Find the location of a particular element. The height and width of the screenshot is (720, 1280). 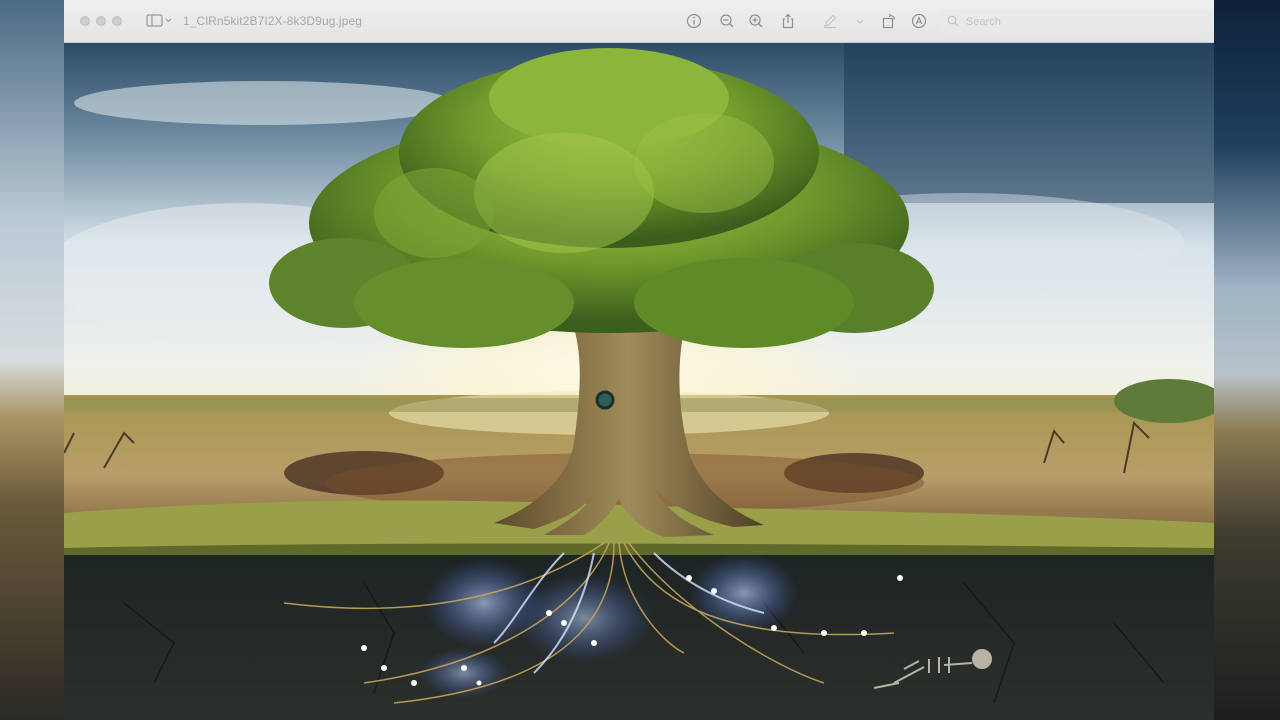

markup-pen-icon is located at coordinates (830, 21).